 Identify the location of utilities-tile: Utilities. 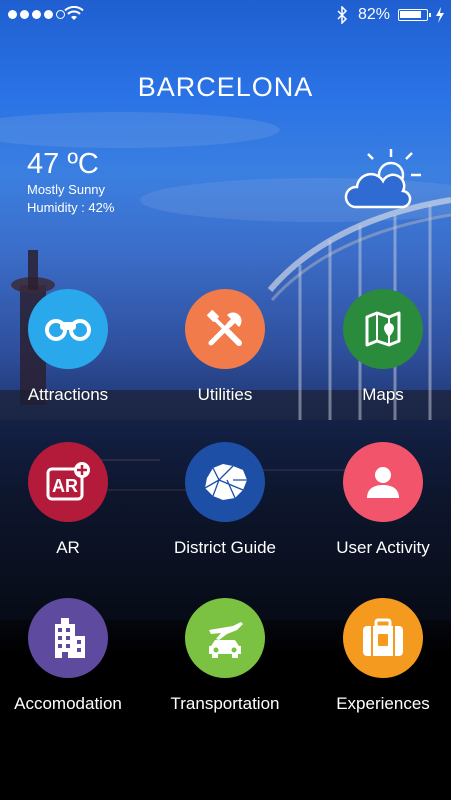
(225, 347).